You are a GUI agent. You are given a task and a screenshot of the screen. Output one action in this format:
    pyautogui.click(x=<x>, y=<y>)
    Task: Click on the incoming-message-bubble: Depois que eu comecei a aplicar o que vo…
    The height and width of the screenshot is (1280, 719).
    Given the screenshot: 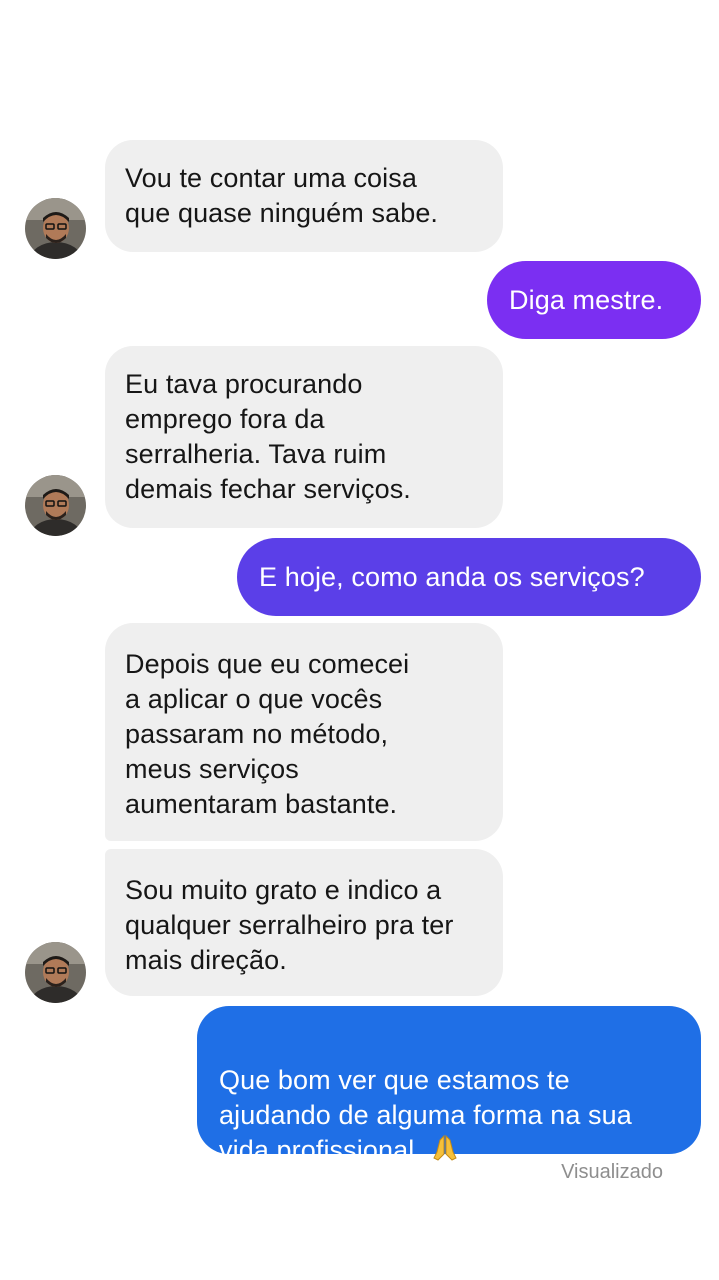 What is the action you would take?
    pyautogui.click(x=304, y=732)
    